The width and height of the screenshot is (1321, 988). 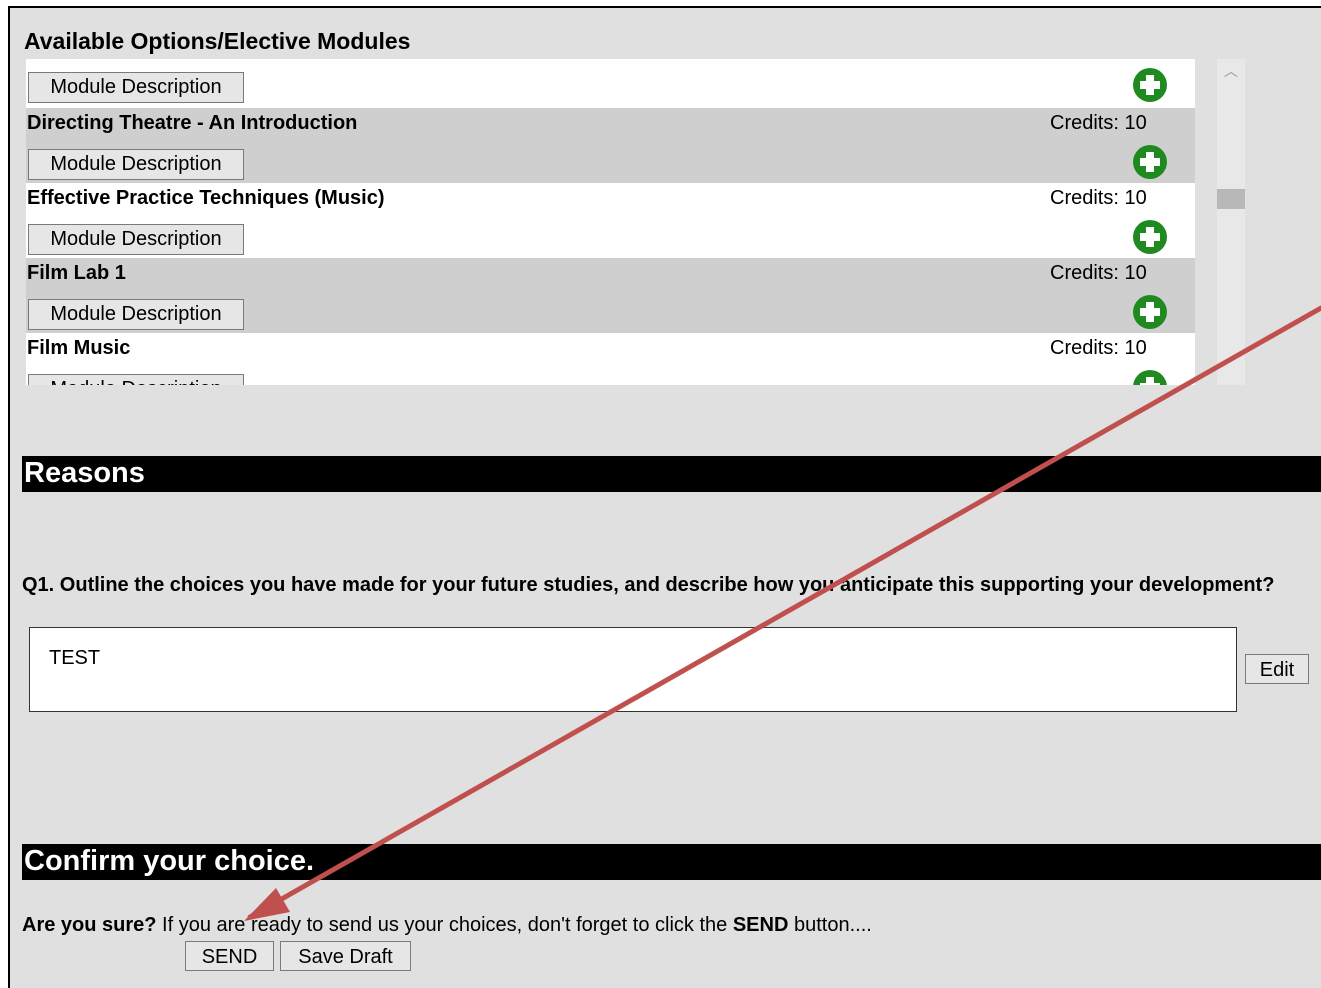 What do you see at coordinates (75, 658) in the screenshot?
I see `answer-text: TEST` at bounding box center [75, 658].